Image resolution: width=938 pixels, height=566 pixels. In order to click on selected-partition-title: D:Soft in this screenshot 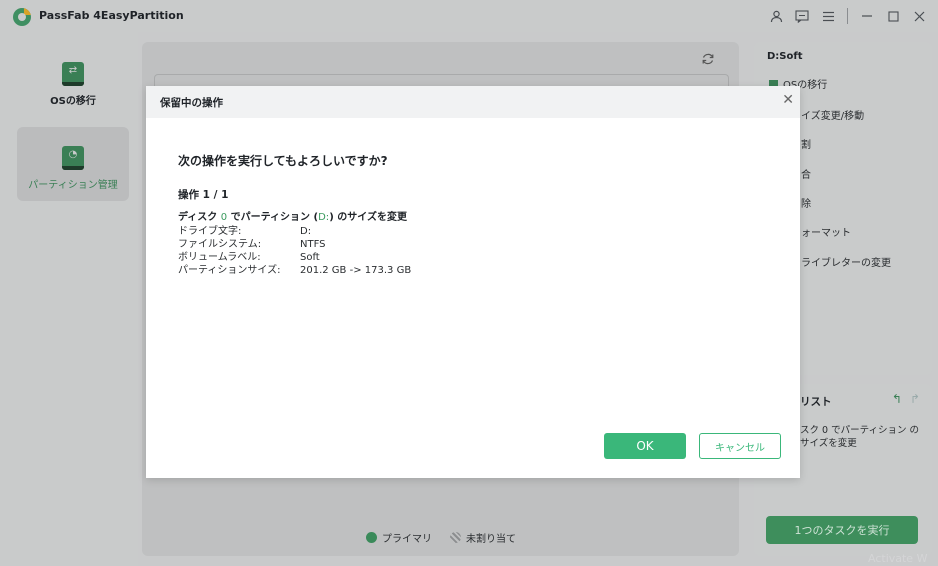, I will do `click(785, 56)`.